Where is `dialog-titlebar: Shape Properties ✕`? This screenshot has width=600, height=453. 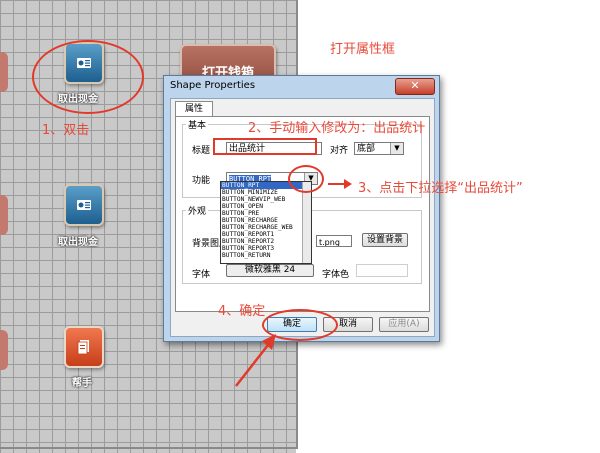
dialog-titlebar: Shape Properties ✕ is located at coordinates (301, 86).